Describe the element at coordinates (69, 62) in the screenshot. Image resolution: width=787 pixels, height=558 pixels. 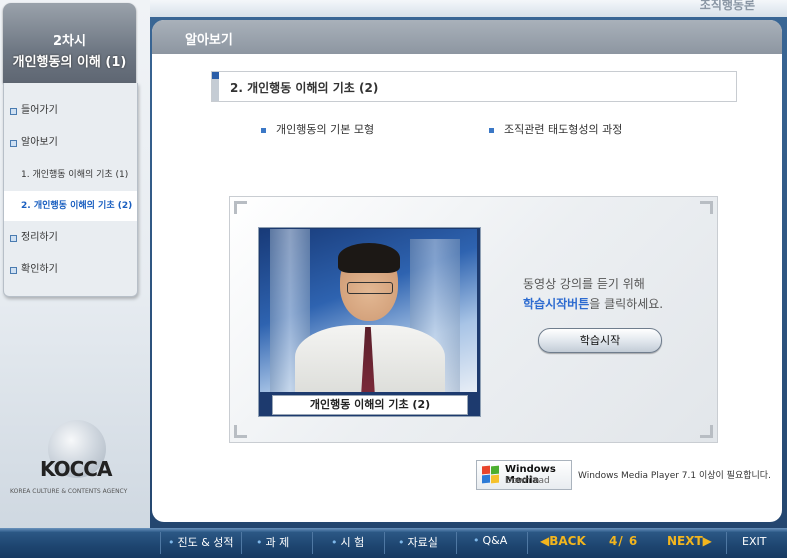
I see `lesson-title: 개인행동의 이해 (1)` at that location.